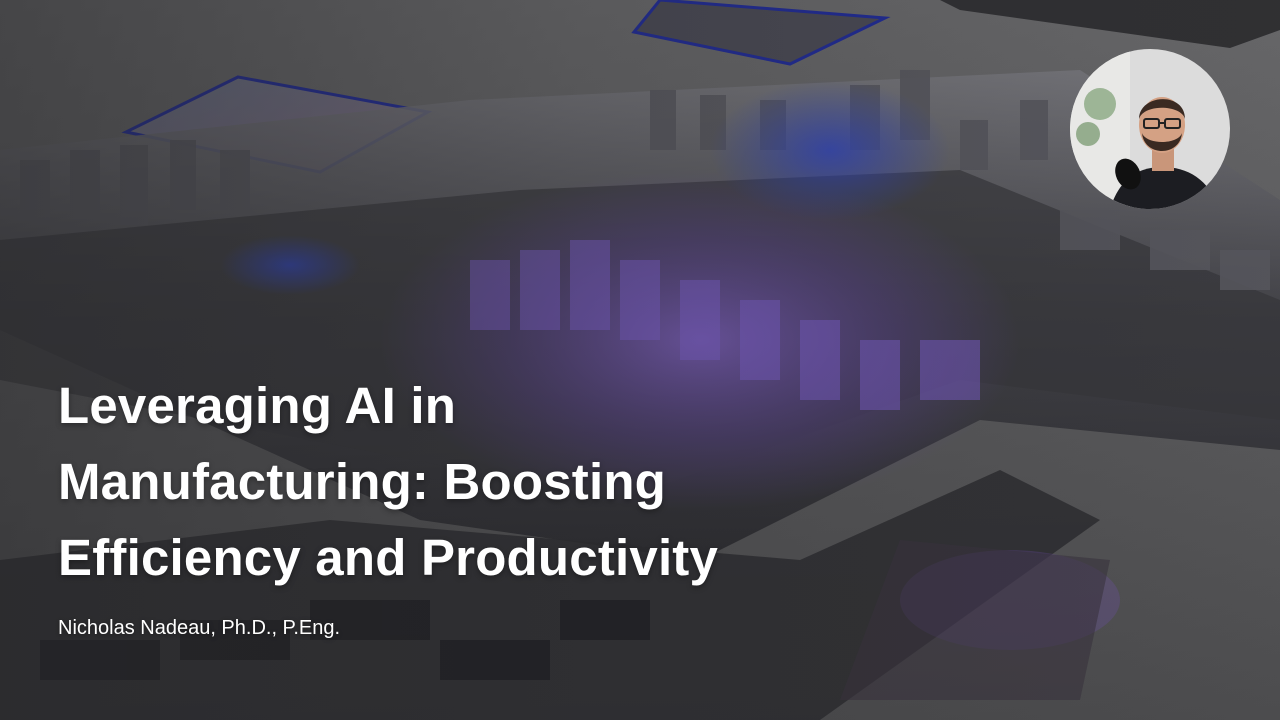 Image resolution: width=1280 pixels, height=720 pixels. Describe the element at coordinates (257, 405) in the screenshot. I see `title-line-1: Leveraging AI in` at that location.